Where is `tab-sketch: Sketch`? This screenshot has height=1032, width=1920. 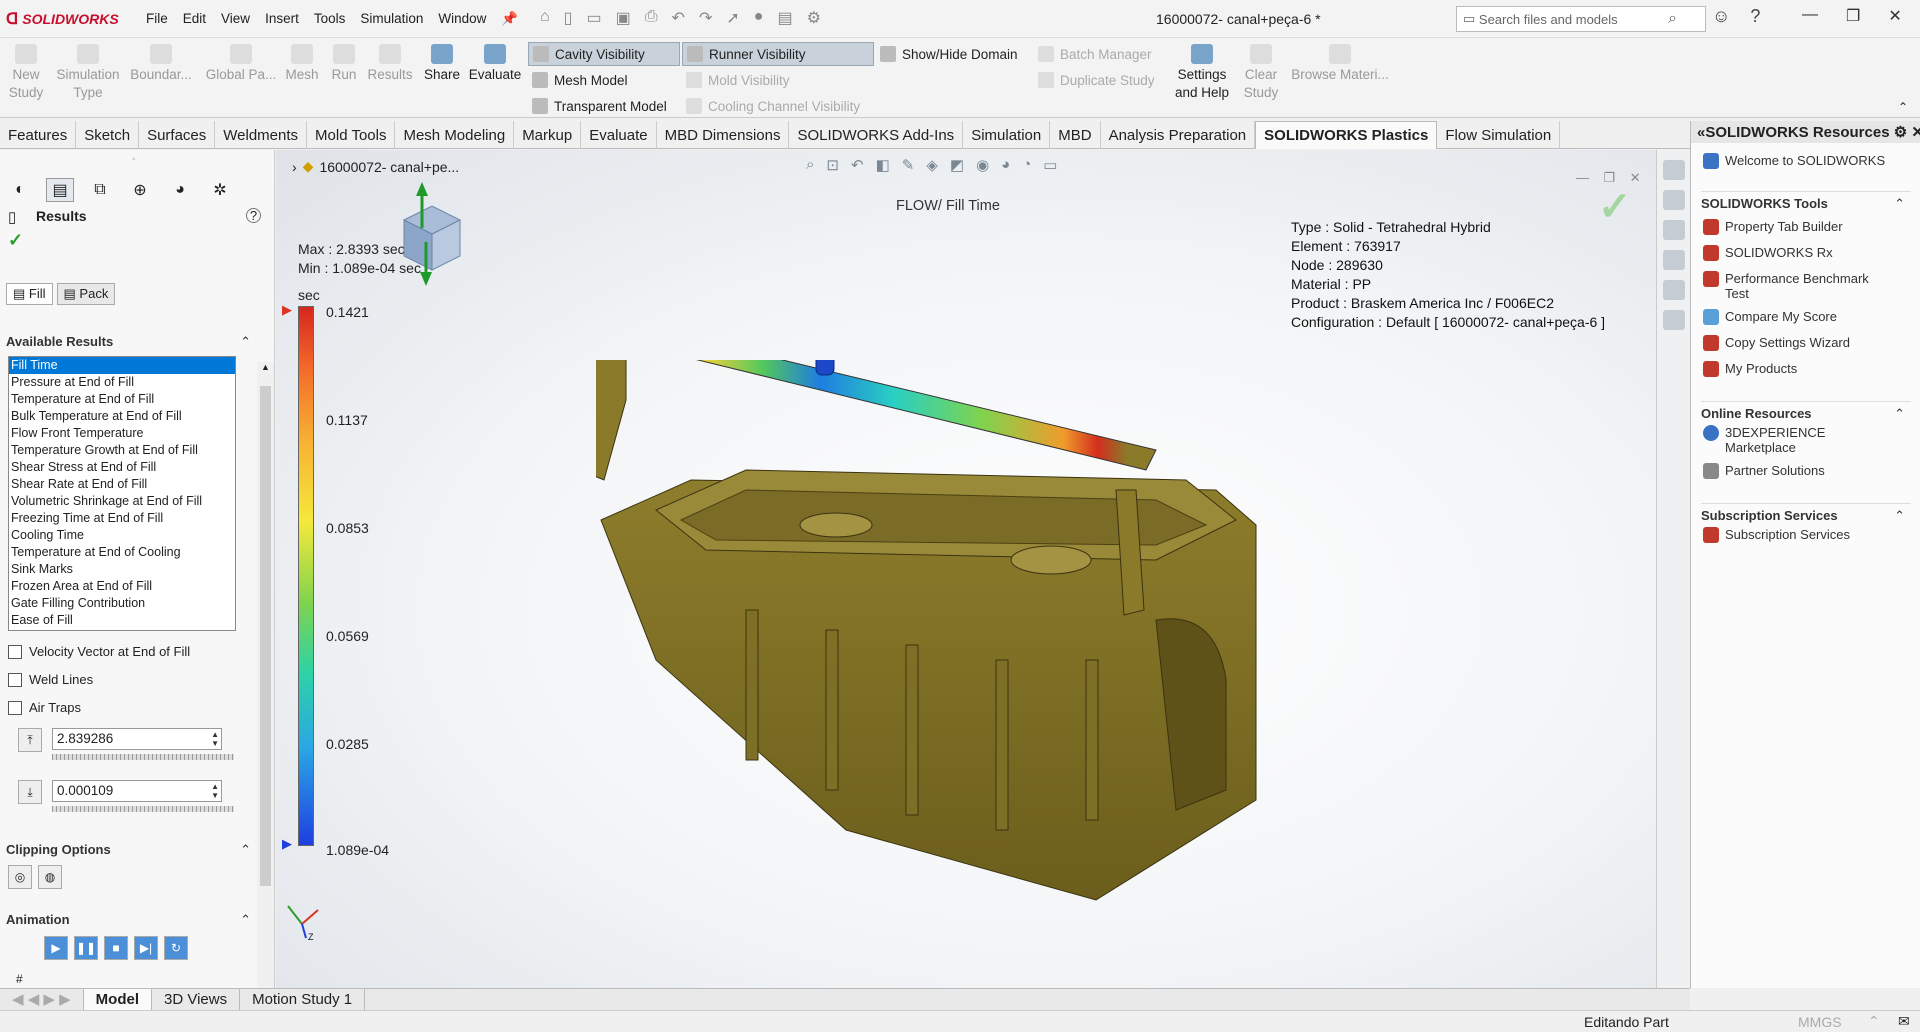
tab-sketch: Sketch is located at coordinates (108, 135).